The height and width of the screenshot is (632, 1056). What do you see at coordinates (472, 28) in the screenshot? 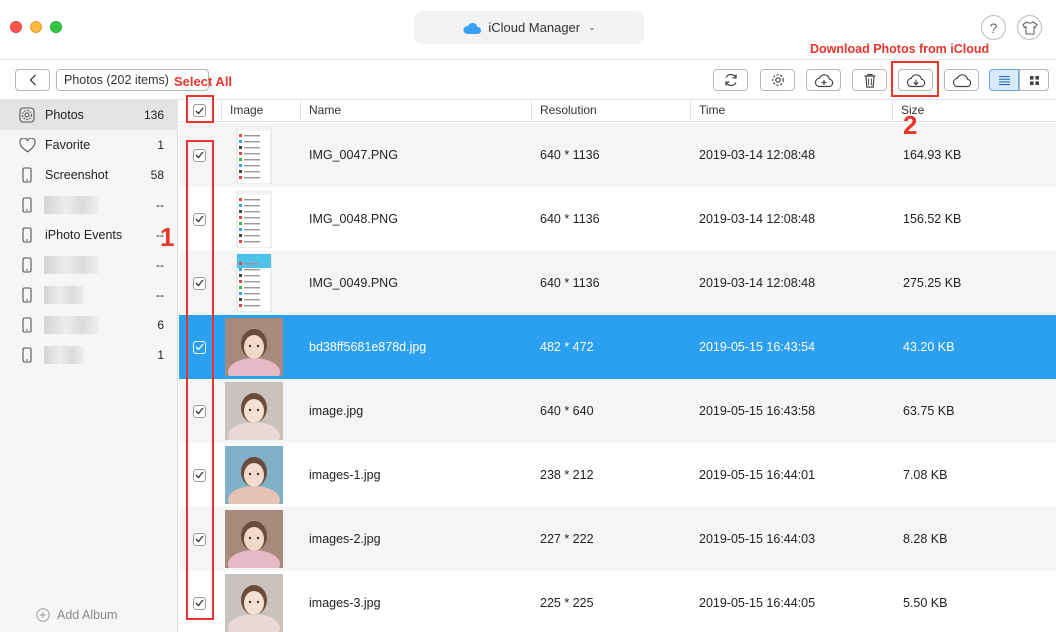
I see `icloud-icon` at bounding box center [472, 28].